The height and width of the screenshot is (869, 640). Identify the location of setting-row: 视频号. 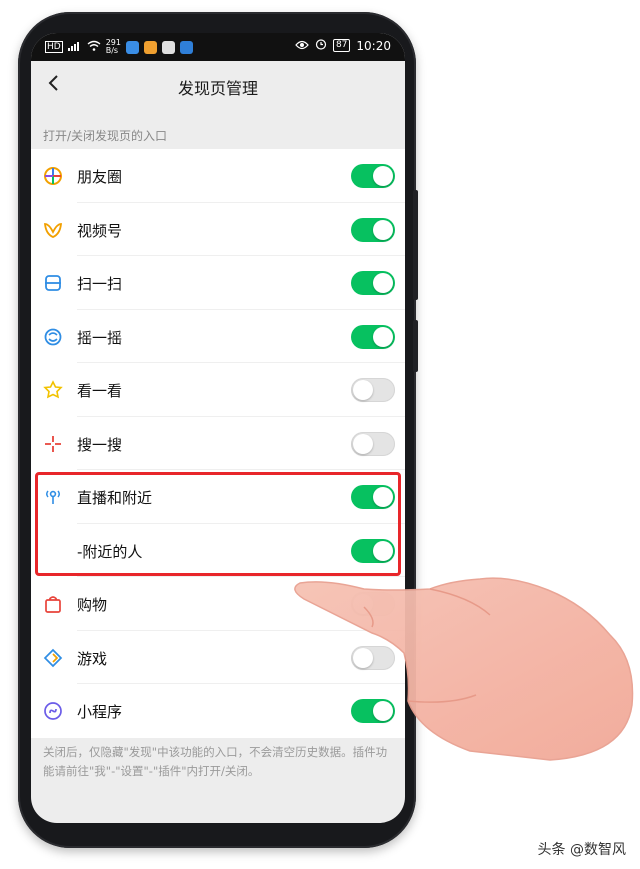
(218, 229).